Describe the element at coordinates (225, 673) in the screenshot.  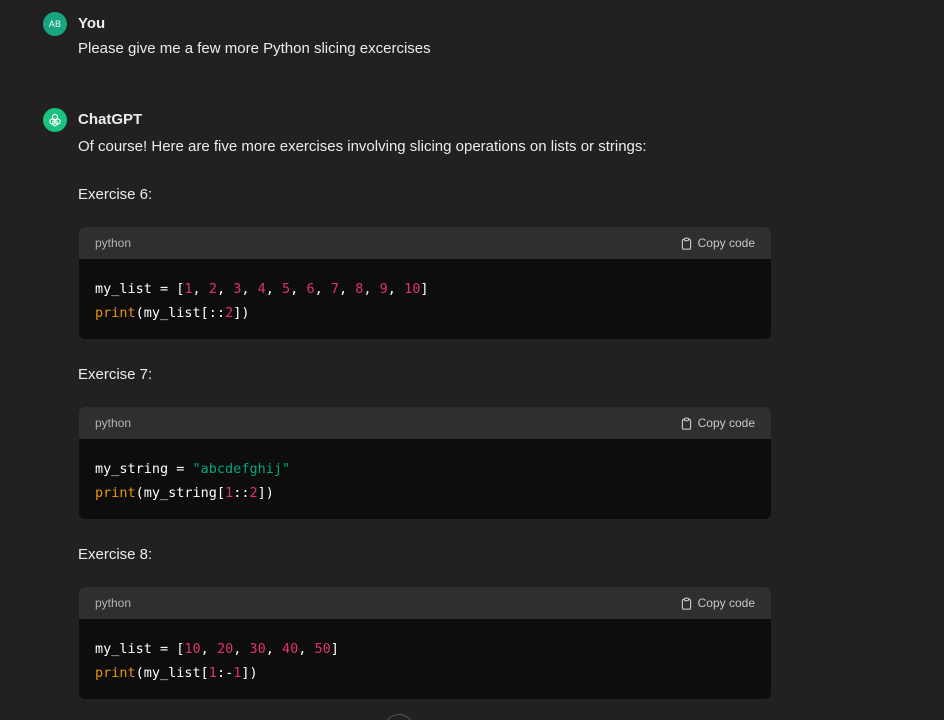
I see `code-token: :-` at that location.